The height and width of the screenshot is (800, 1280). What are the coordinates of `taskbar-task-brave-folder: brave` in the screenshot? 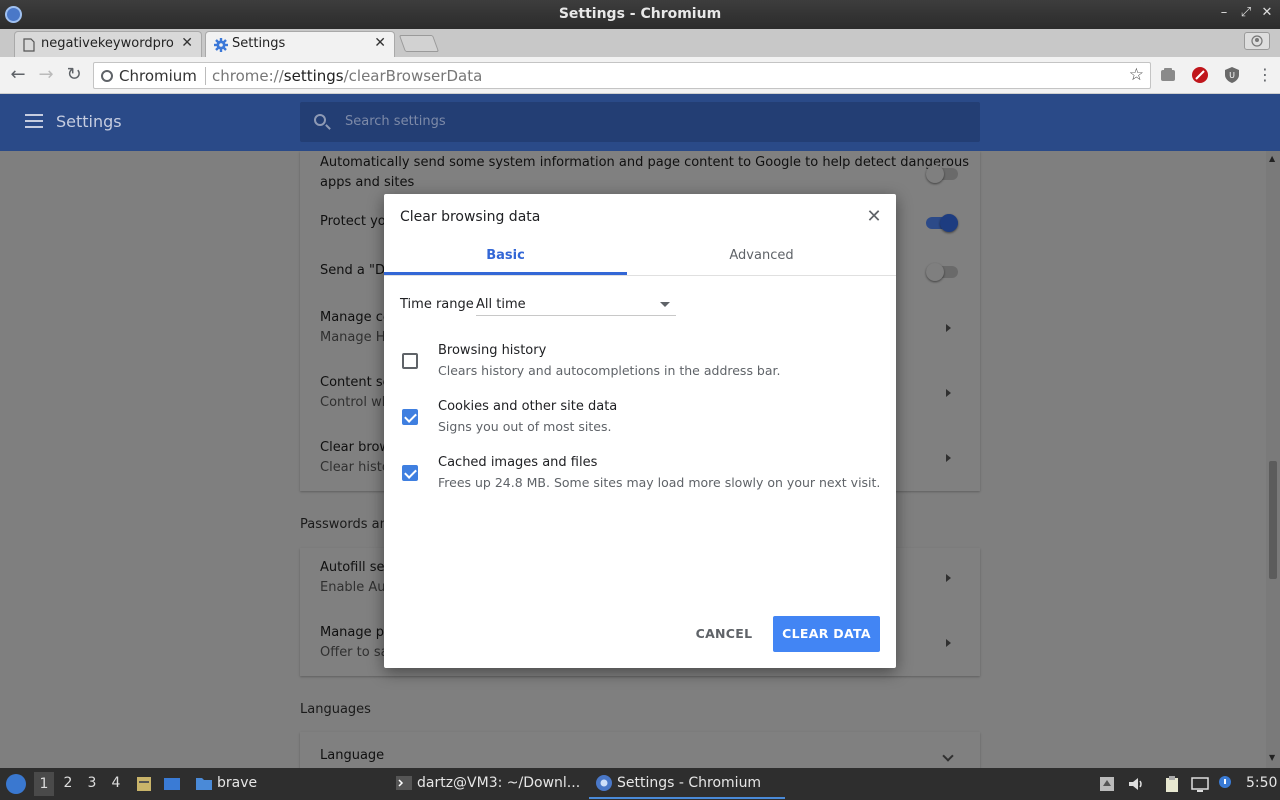 It's located at (226, 783).